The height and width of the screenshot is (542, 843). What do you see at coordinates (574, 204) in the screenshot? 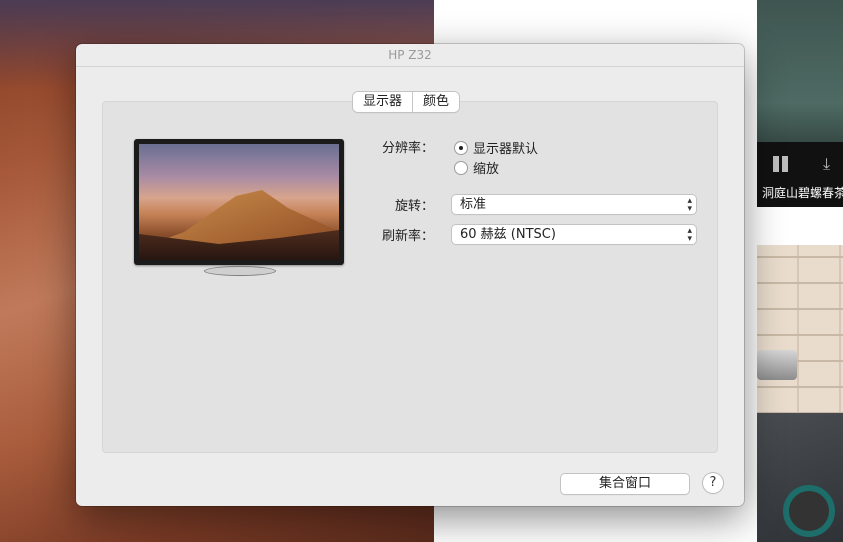
I see `rotation-select: 标准 ▴ ▾` at bounding box center [574, 204].